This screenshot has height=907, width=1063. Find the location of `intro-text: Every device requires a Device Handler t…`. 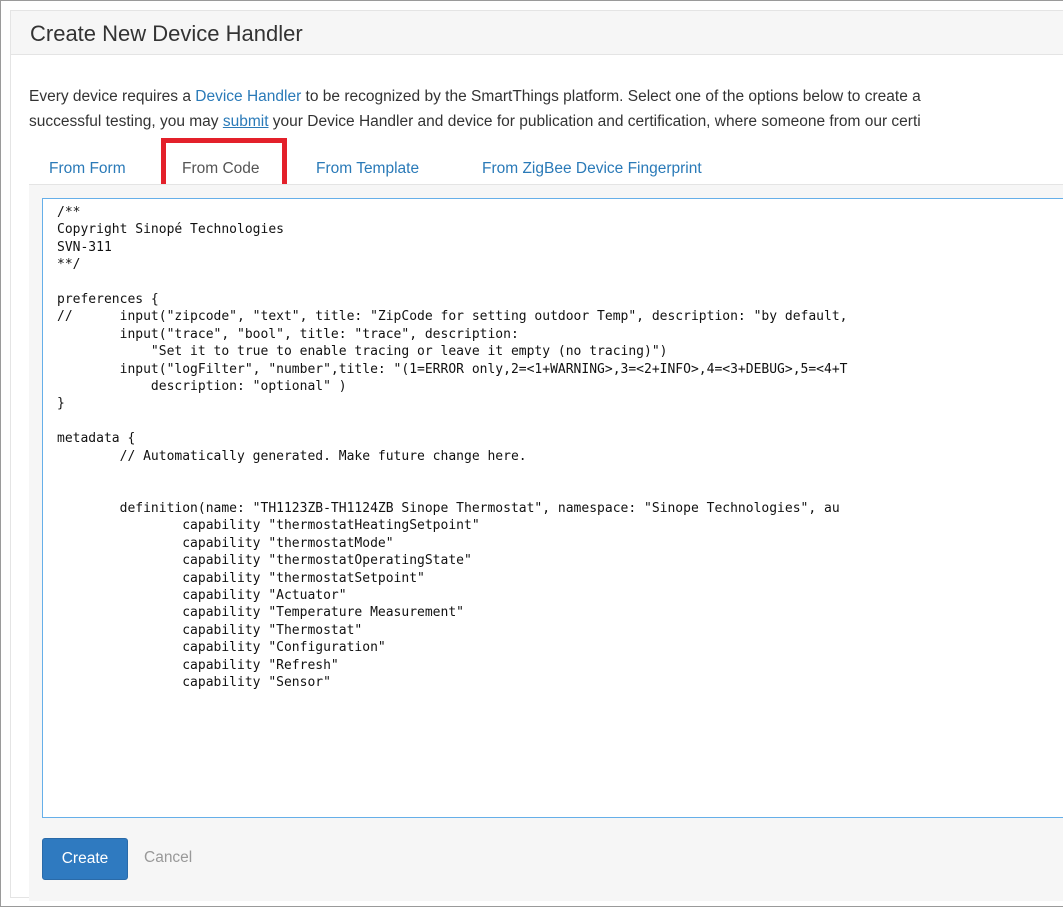

intro-text: Every device requires a Device Handler t… is located at coordinates (475, 109).